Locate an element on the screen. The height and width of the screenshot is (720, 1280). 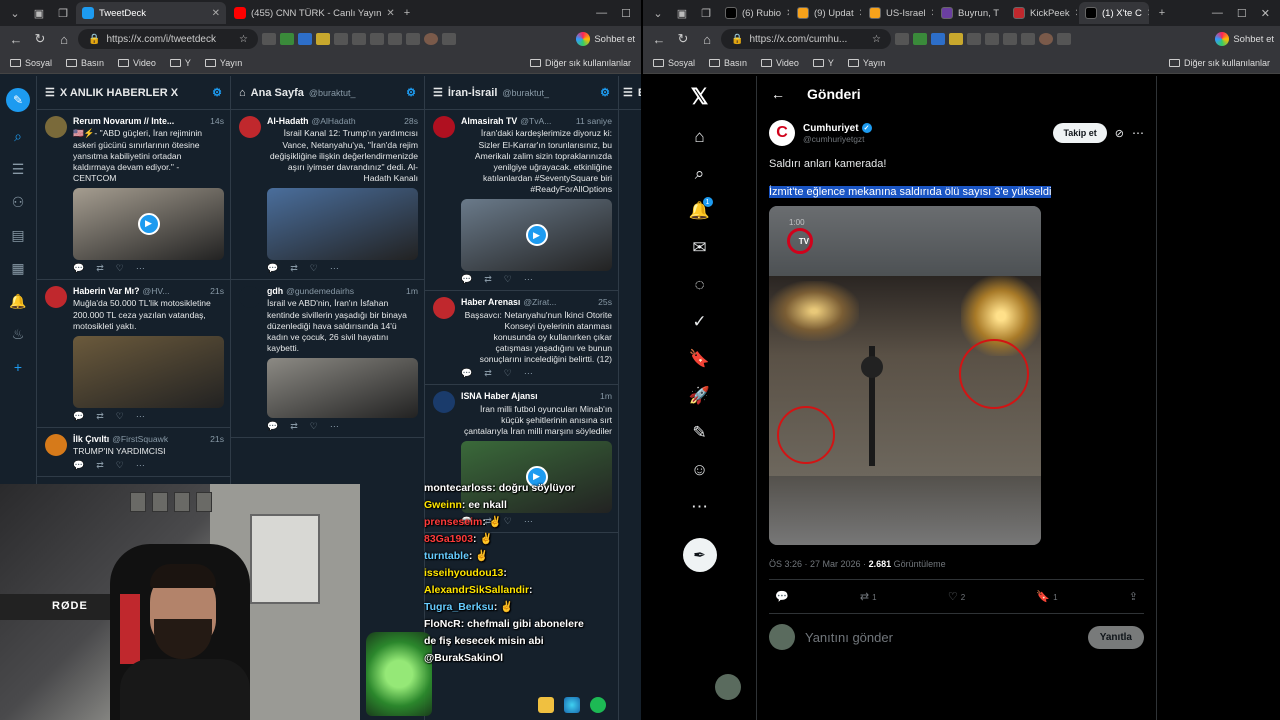
grok-icon: ◌ is located at coordinates (700, 285).